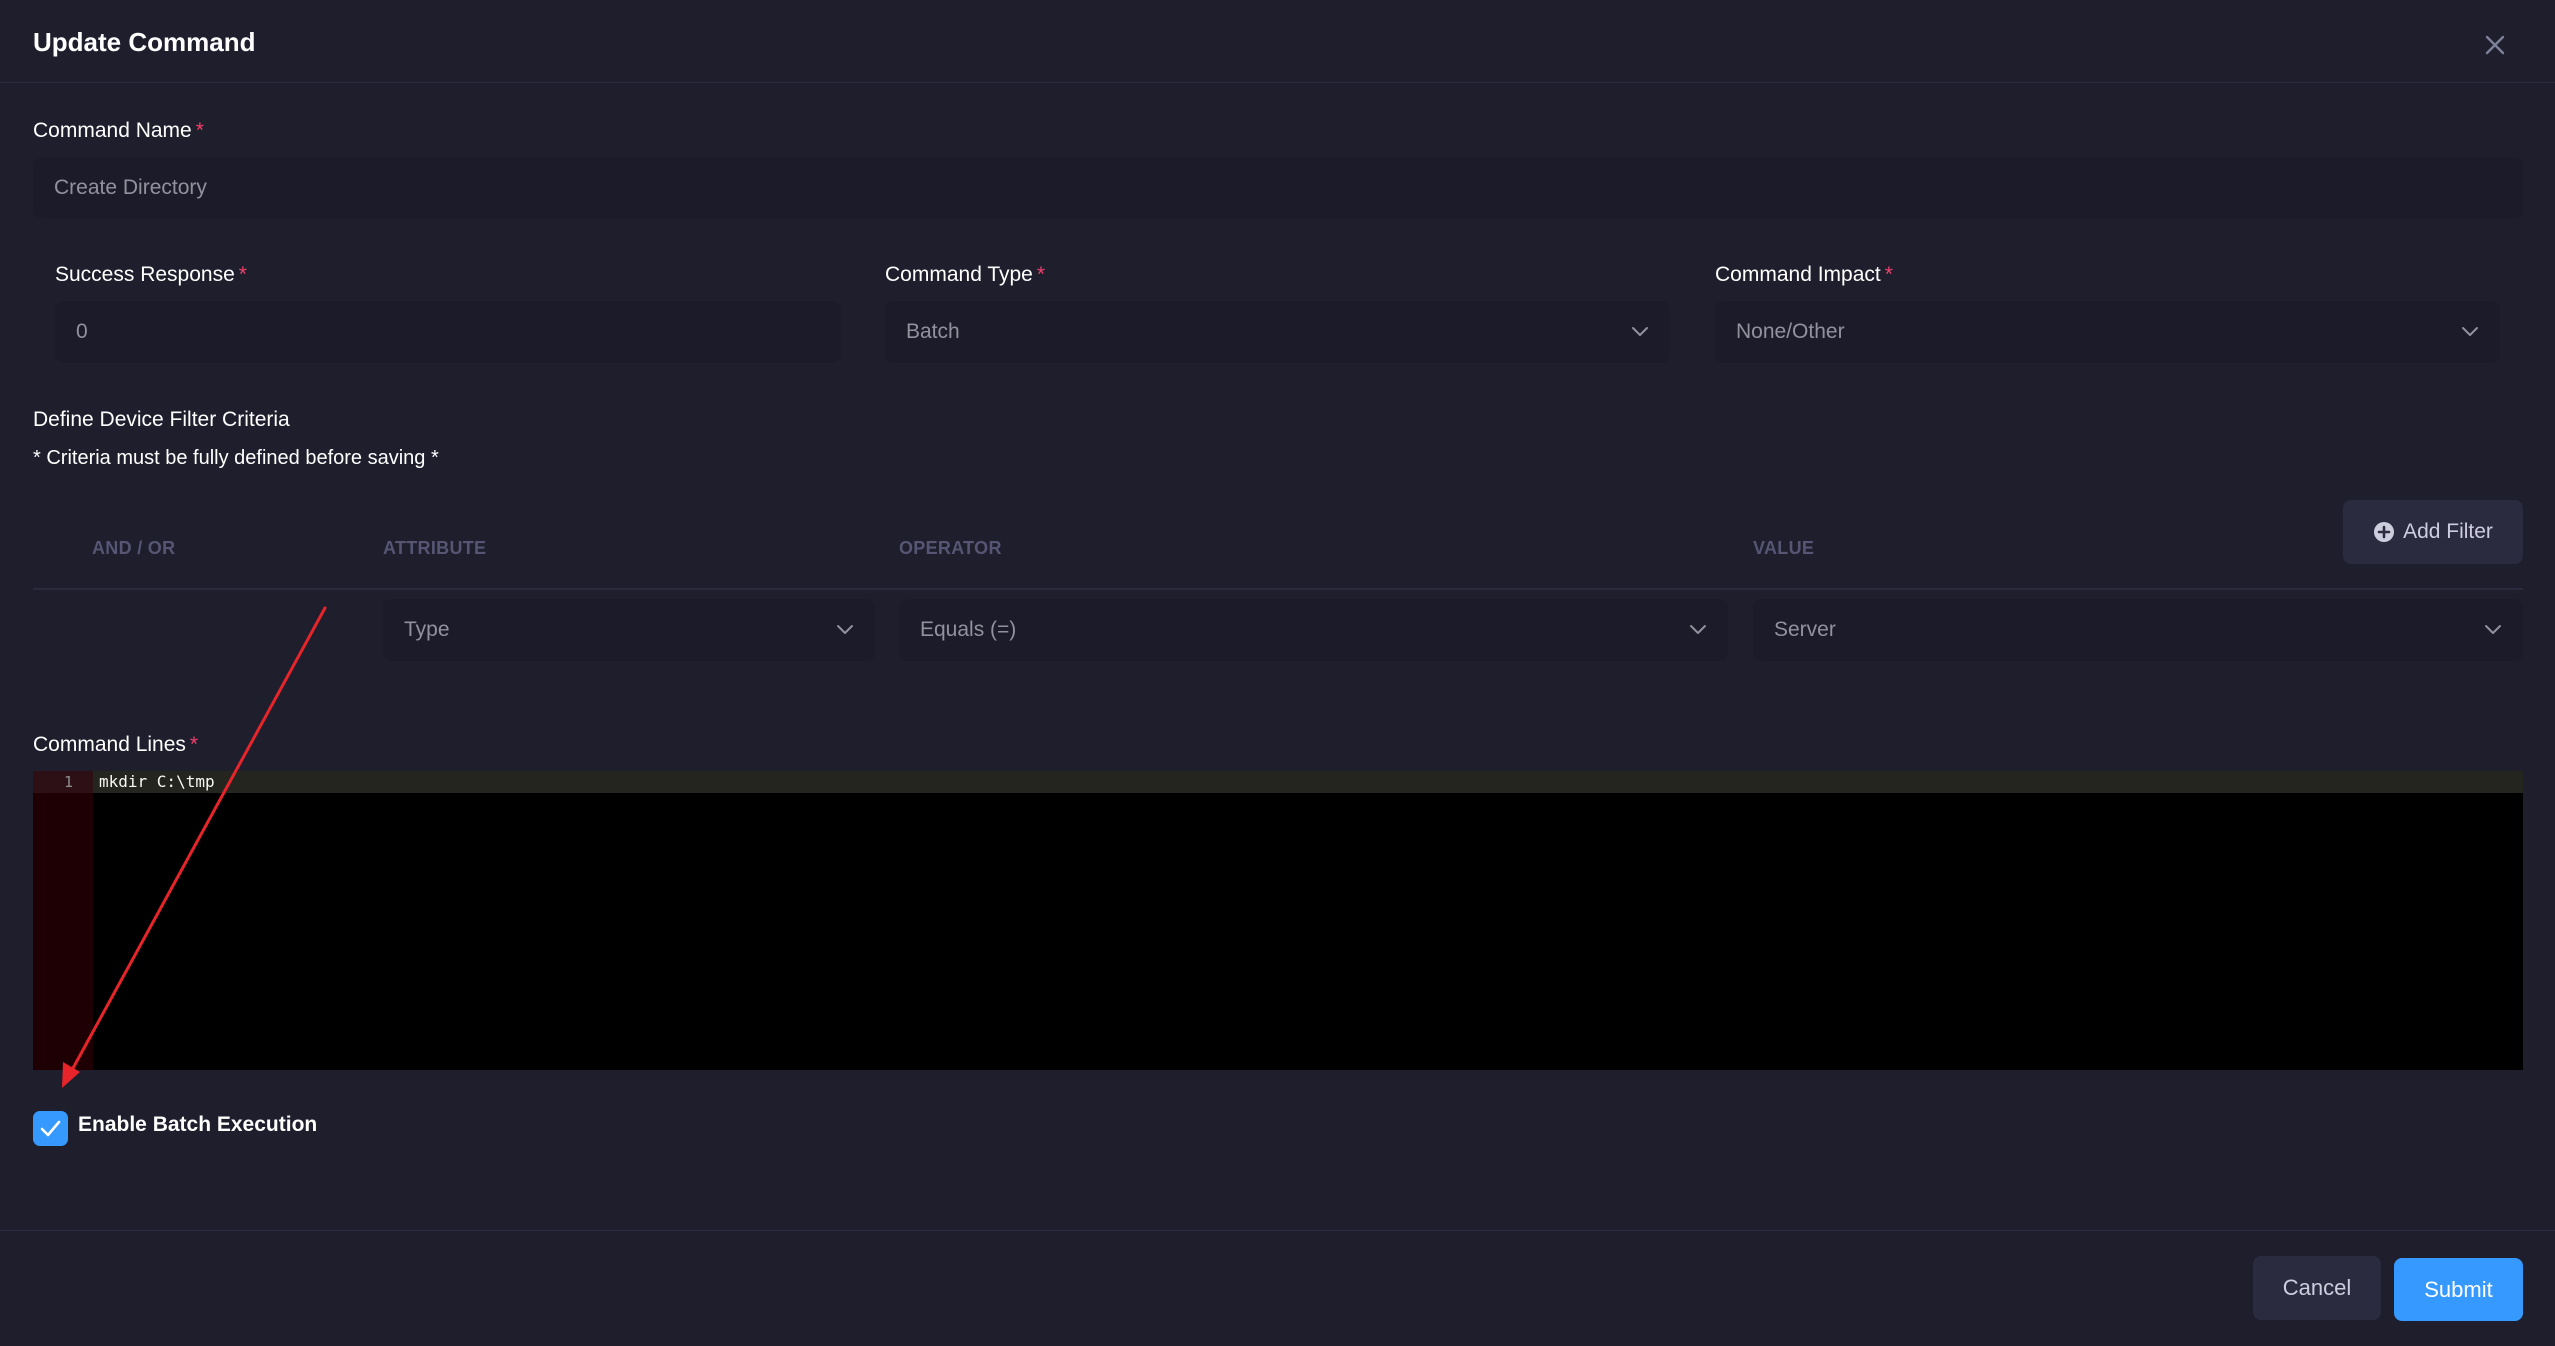 Image resolution: width=2555 pixels, height=1346 pixels. What do you see at coordinates (1277, 332) in the screenshot?
I see `command-type-select: Batch` at bounding box center [1277, 332].